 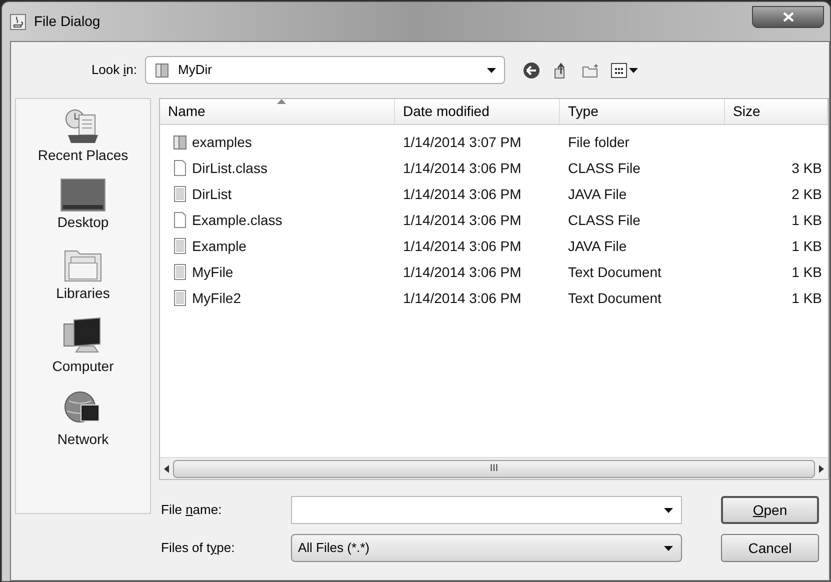 I want to click on look-in-dropdown: MyDir, so click(x=325, y=70).